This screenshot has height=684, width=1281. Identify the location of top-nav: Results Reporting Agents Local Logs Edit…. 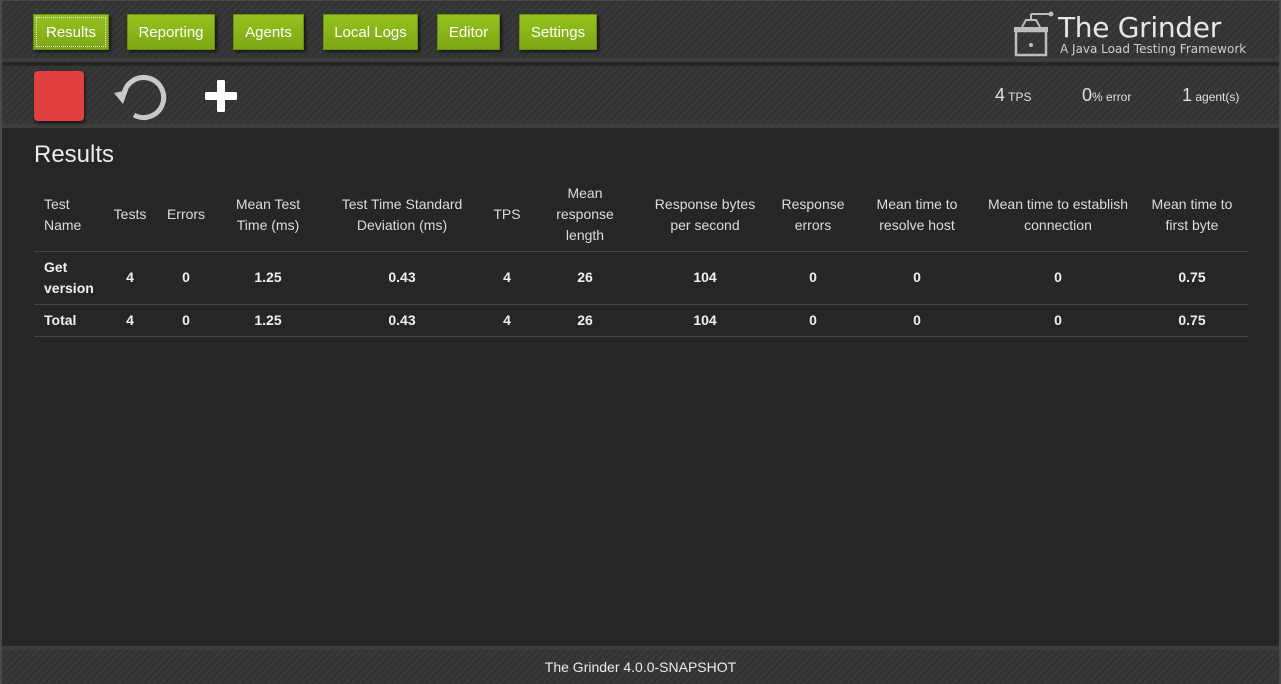
(640, 31).